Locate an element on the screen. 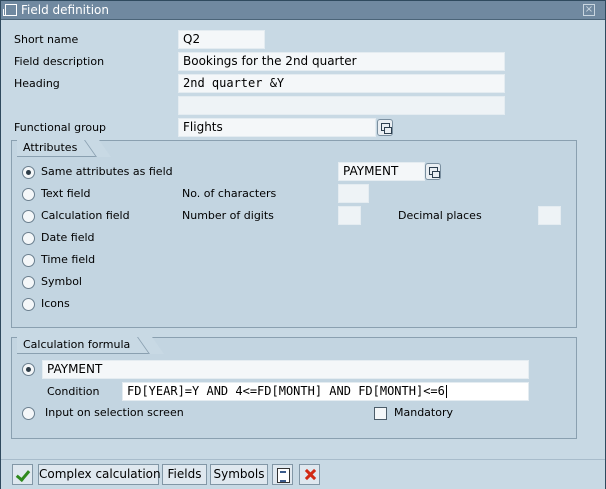 The width and height of the screenshot is (606, 489). calculation-formula-group-title: Calculation formula is located at coordinates (83, 345).